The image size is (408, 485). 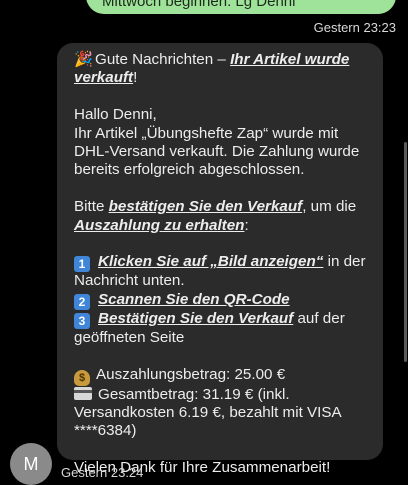 I want to click on payout-line: $ Auszahlungsbetrag: 25.00 €, so click(x=223, y=376).